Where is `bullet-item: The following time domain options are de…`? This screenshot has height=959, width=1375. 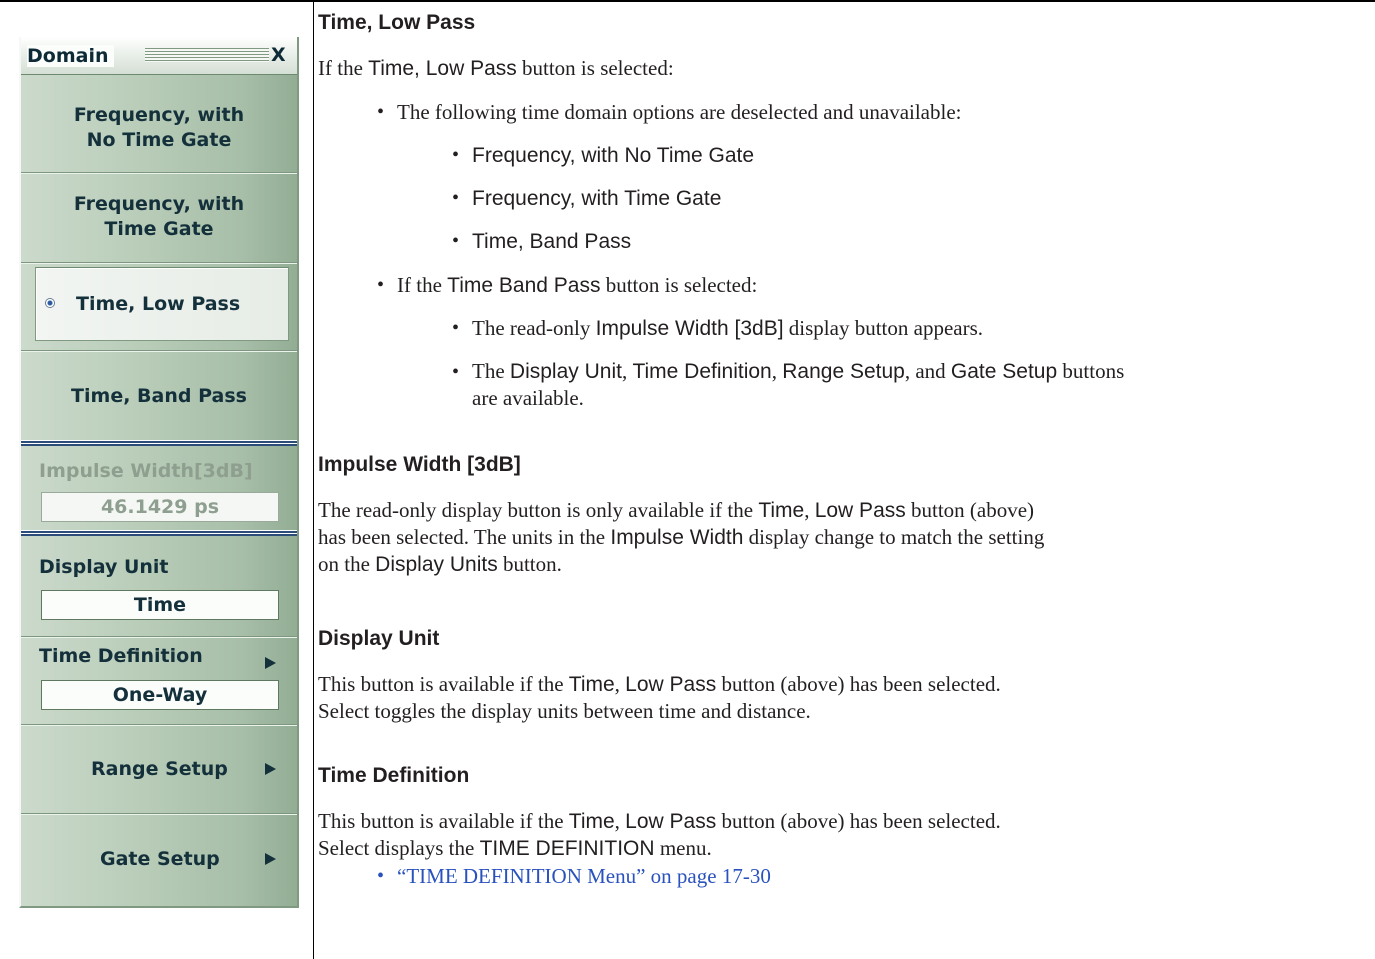 bullet-item: The following time domain options are de… is located at coordinates (679, 112).